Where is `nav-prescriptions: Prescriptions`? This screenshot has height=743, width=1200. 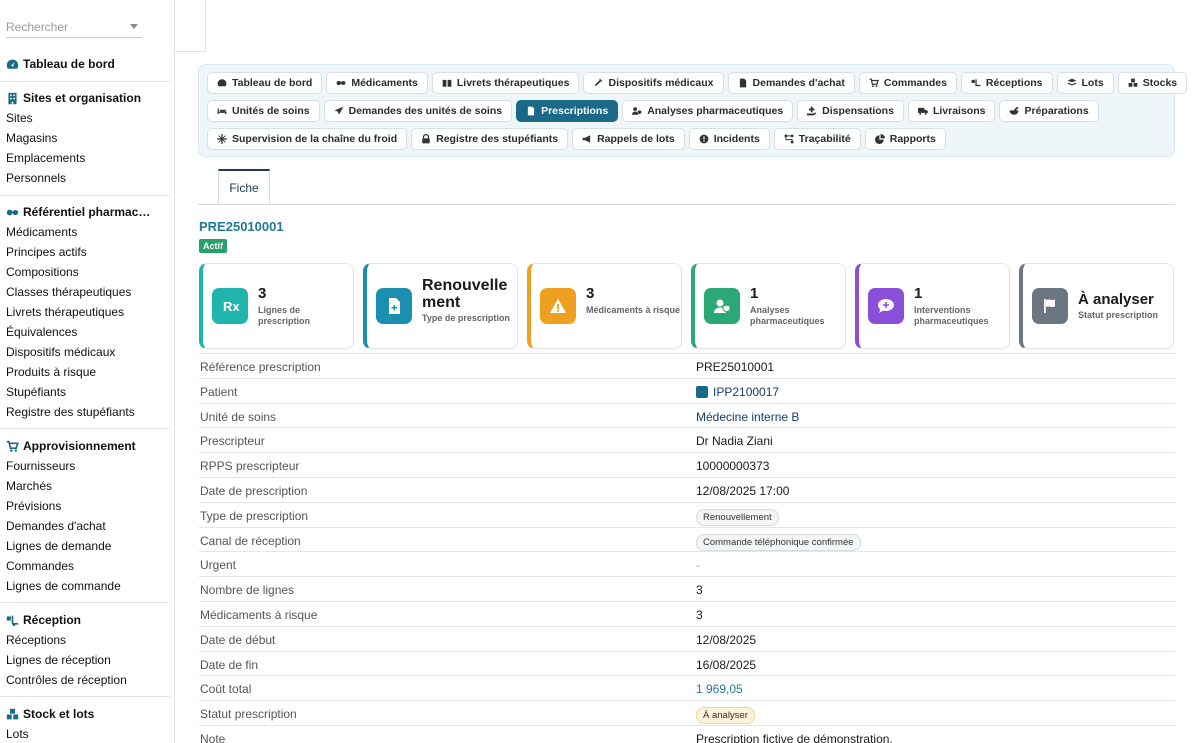
nav-prescriptions: Prescriptions is located at coordinates (567, 111).